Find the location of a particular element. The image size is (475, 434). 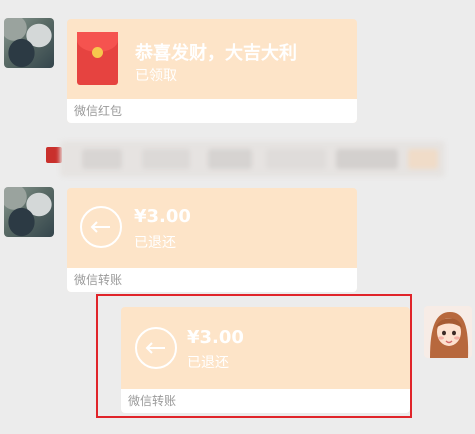

return-arrow-icon is located at coordinates (101, 227).